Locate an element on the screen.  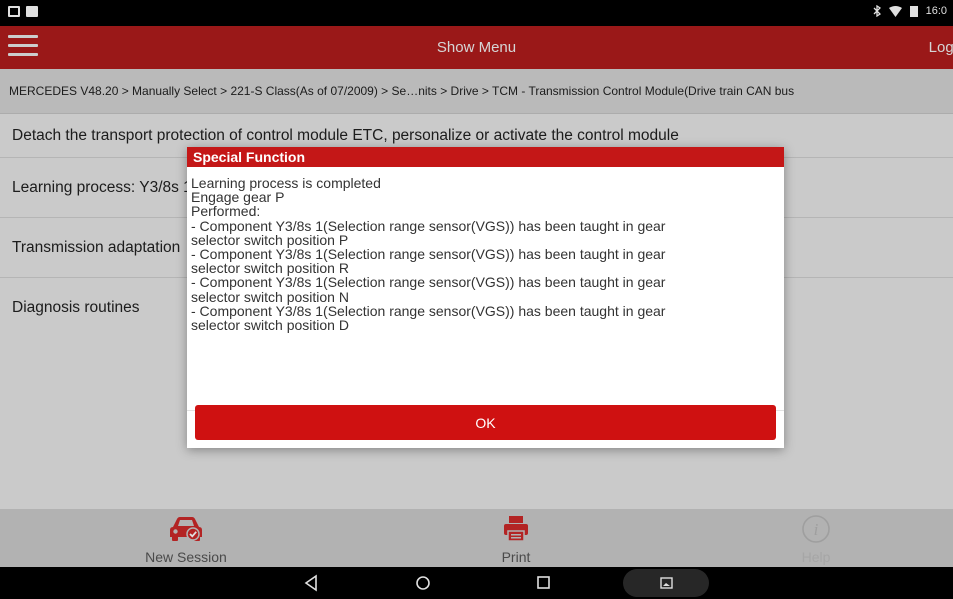
home-circle-icon is located at coordinates (423, 583).